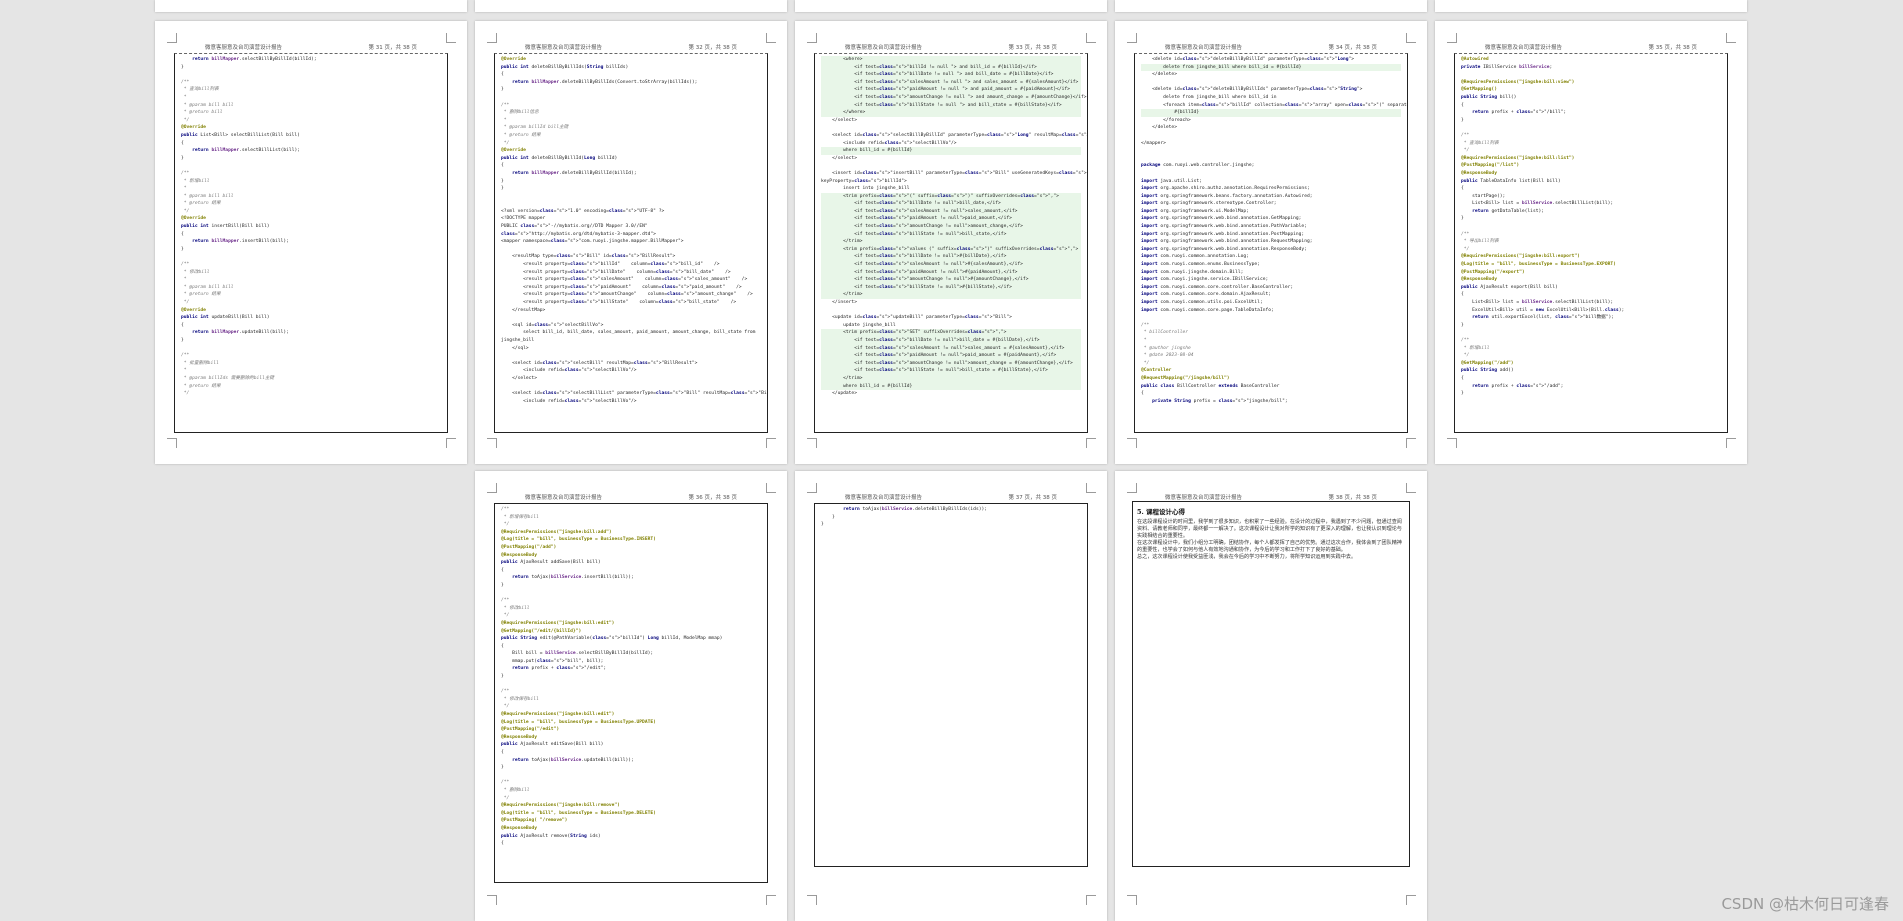 This screenshot has width=1903, height=921. I want to click on code-line: where bill_id = #{billId}, so click(951, 151).